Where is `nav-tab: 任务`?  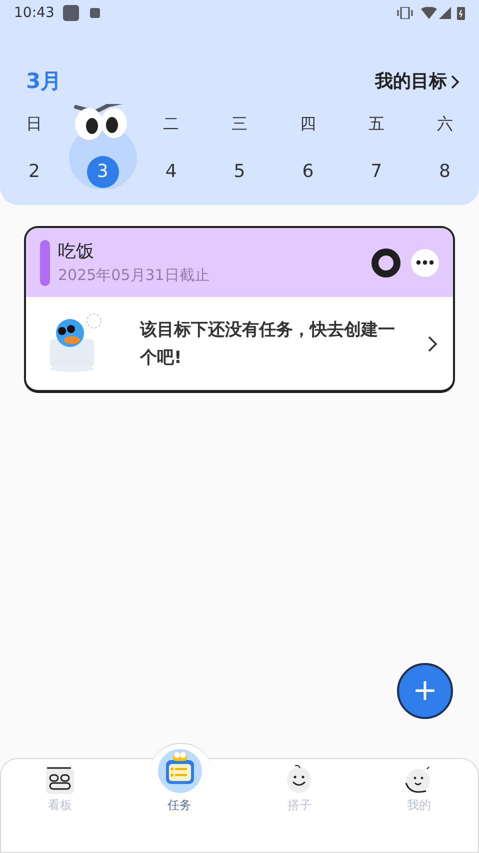 nav-tab: 任务 is located at coordinates (180, 780).